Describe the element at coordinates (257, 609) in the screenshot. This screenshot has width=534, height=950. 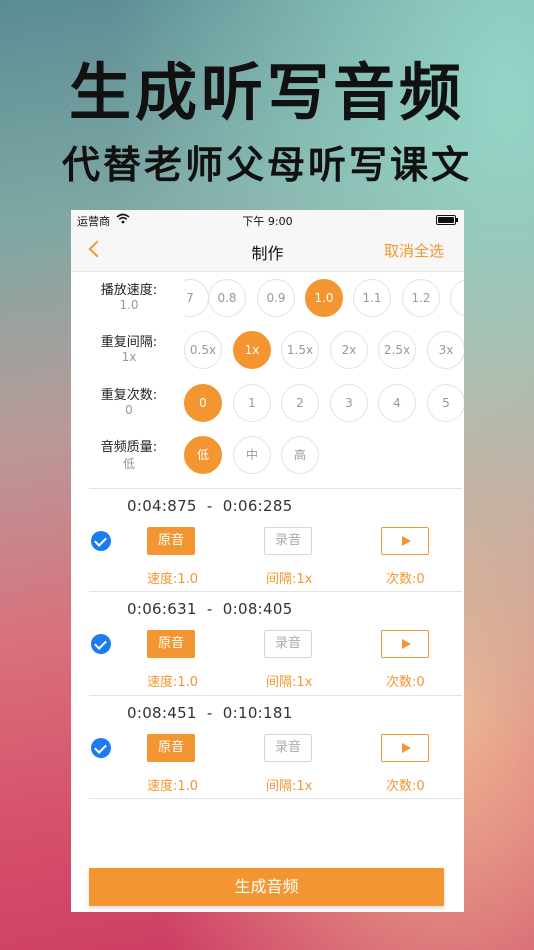
I see `segment-end: 0:08:405` at that location.